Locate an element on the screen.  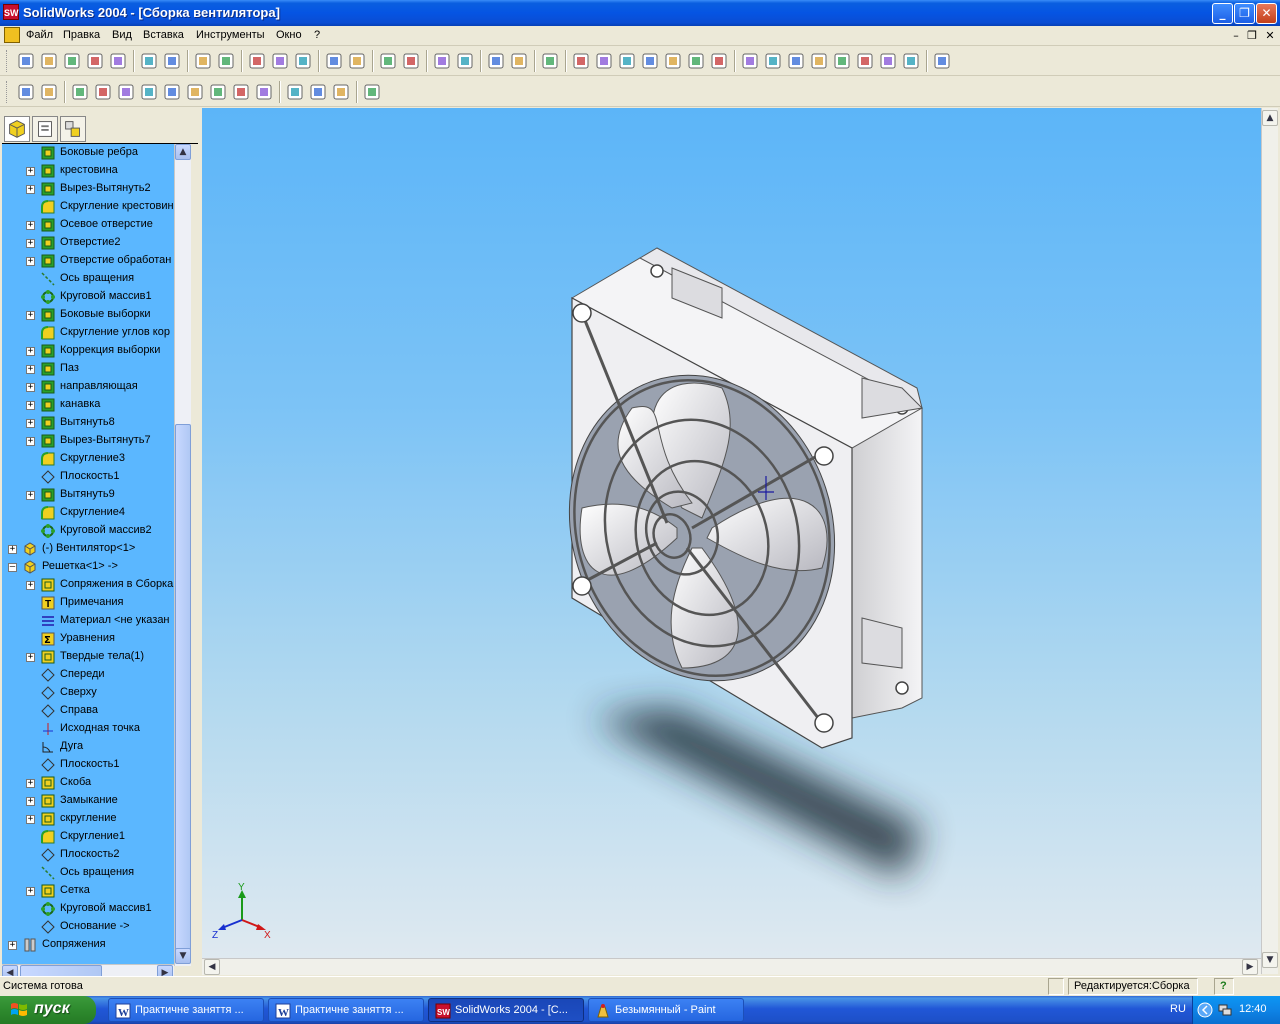
start-button: пуск is located at coordinates (48, 1010).